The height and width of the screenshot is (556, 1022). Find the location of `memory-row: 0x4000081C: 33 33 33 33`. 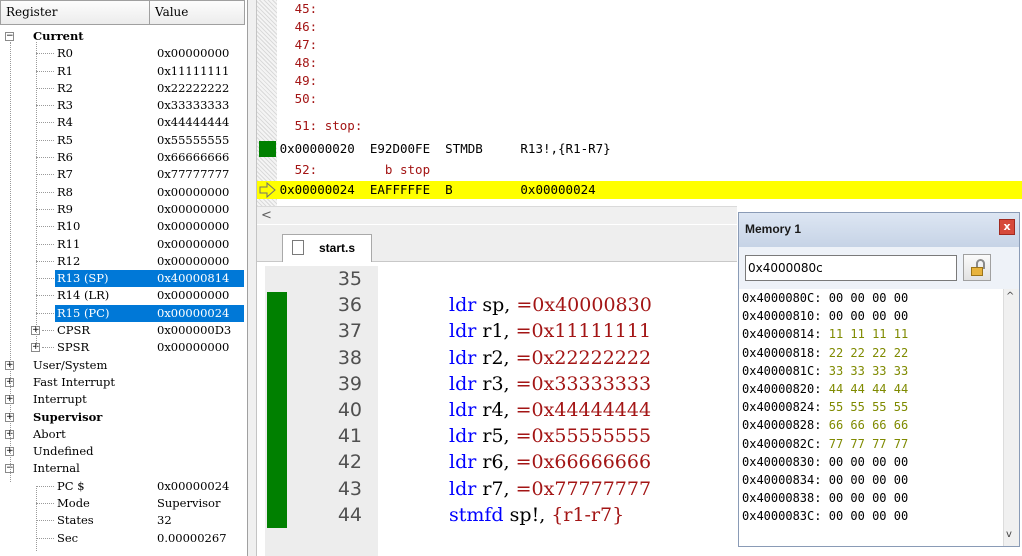

memory-row: 0x4000081C: 33 33 33 33 is located at coordinates (871, 371).